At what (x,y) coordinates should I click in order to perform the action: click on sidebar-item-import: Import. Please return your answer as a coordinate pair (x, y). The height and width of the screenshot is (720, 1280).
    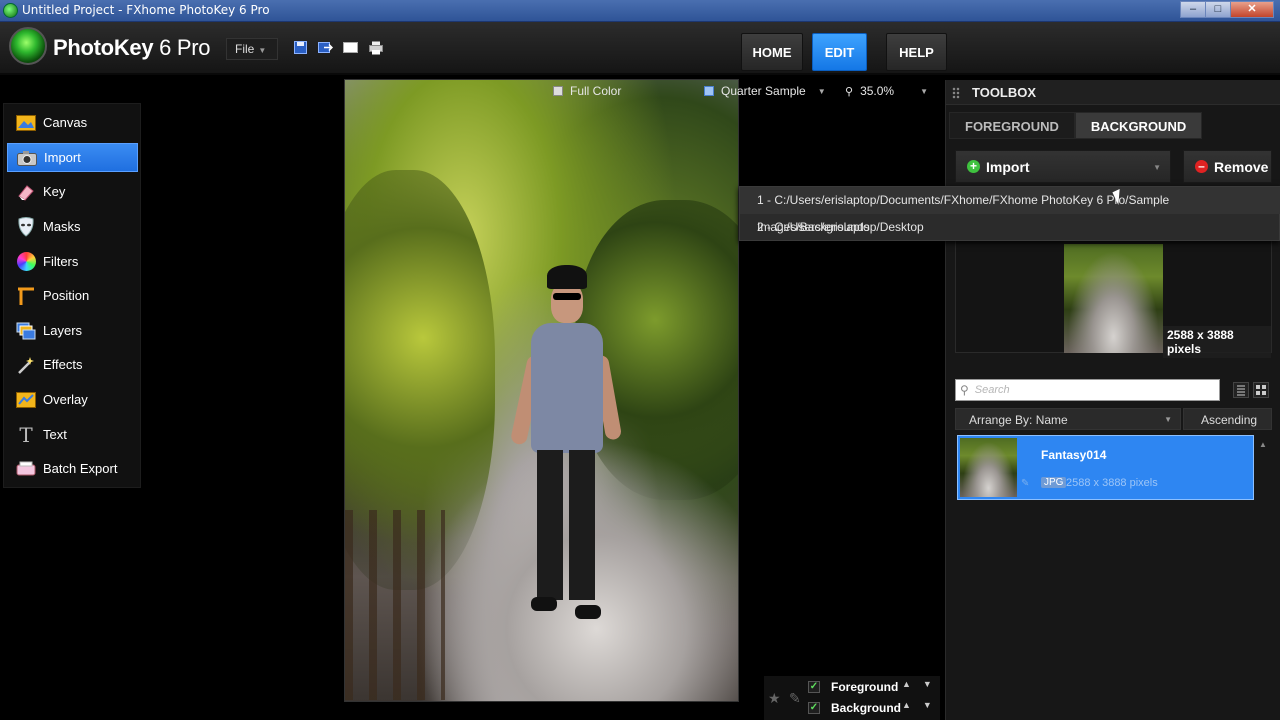
    Looking at the image, I should click on (72, 157).